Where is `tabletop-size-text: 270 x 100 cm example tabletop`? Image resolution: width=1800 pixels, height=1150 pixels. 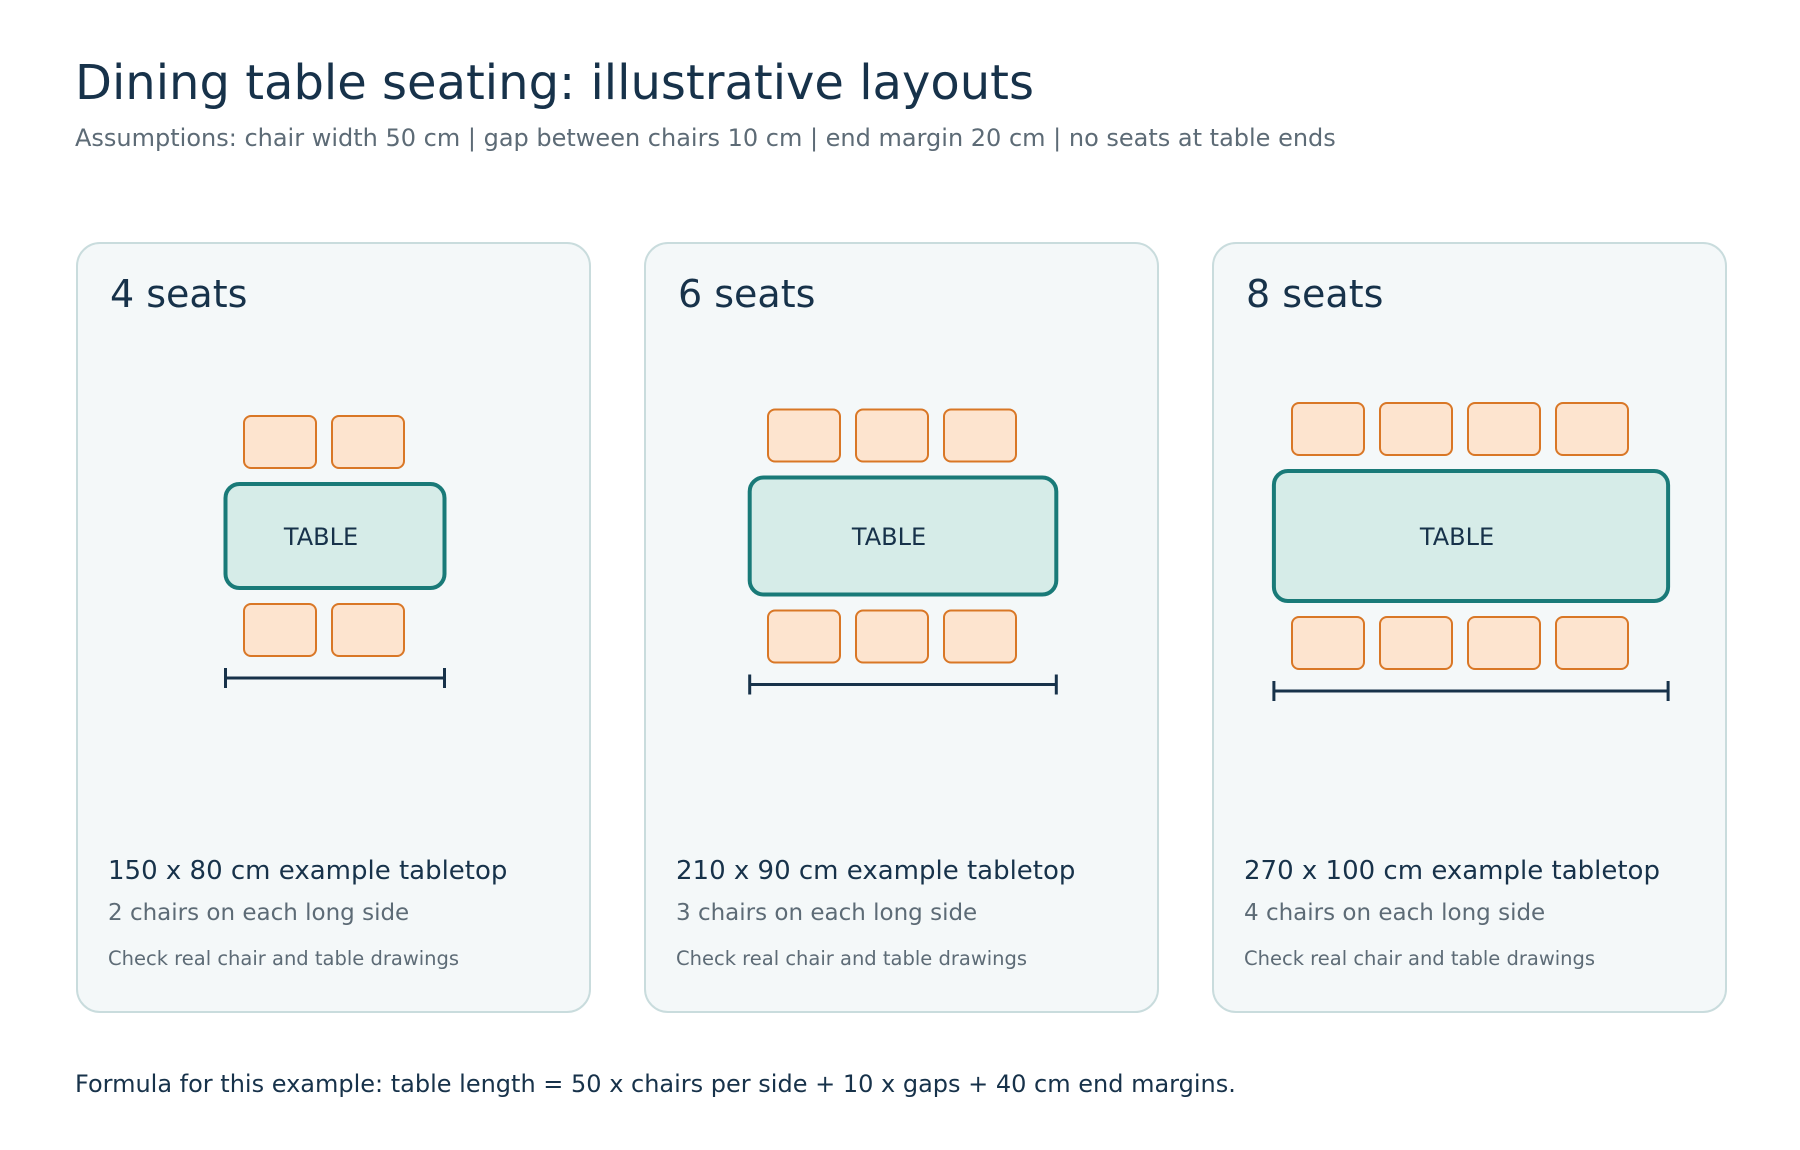
tabletop-size-text: 270 x 100 cm example tabletop is located at coordinates (1452, 871).